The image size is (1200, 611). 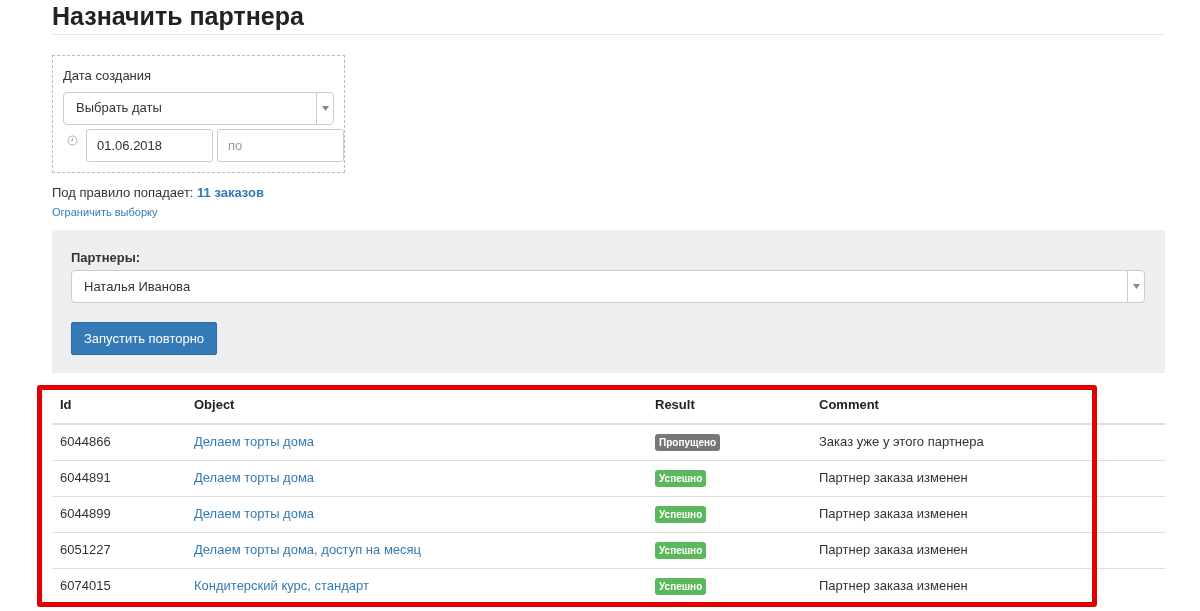 What do you see at coordinates (119, 514) in the screenshot?
I see `id-cell: 6044899` at bounding box center [119, 514].